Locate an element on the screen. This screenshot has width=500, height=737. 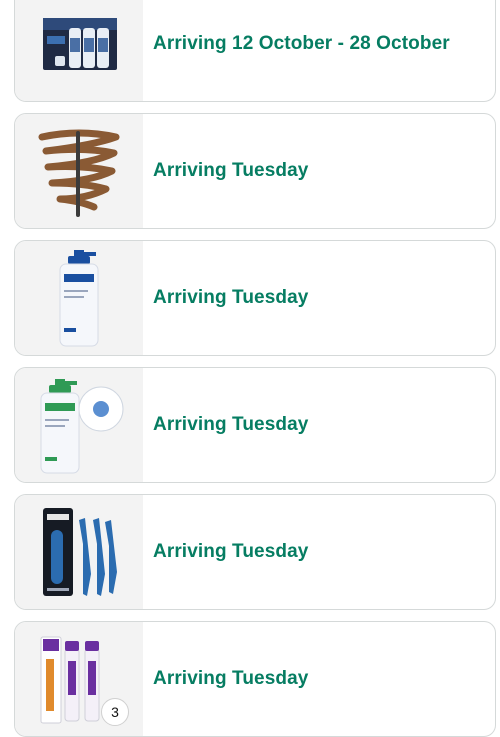
hair-treatment-kit-icon is located at coordinates (80, 44).